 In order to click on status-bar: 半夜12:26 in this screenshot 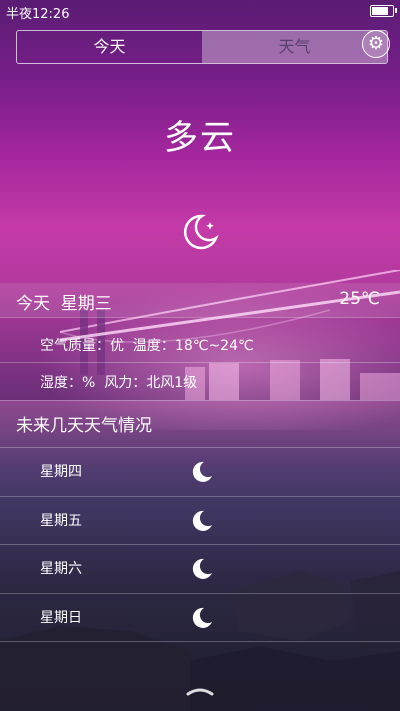, I will do `click(200, 11)`.